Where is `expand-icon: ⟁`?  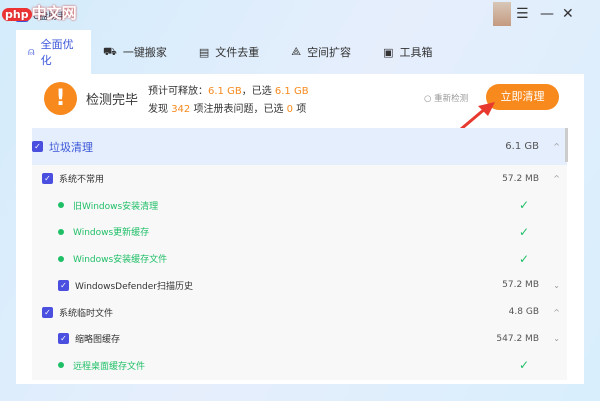 expand-icon: ⟁ is located at coordinates (296, 51).